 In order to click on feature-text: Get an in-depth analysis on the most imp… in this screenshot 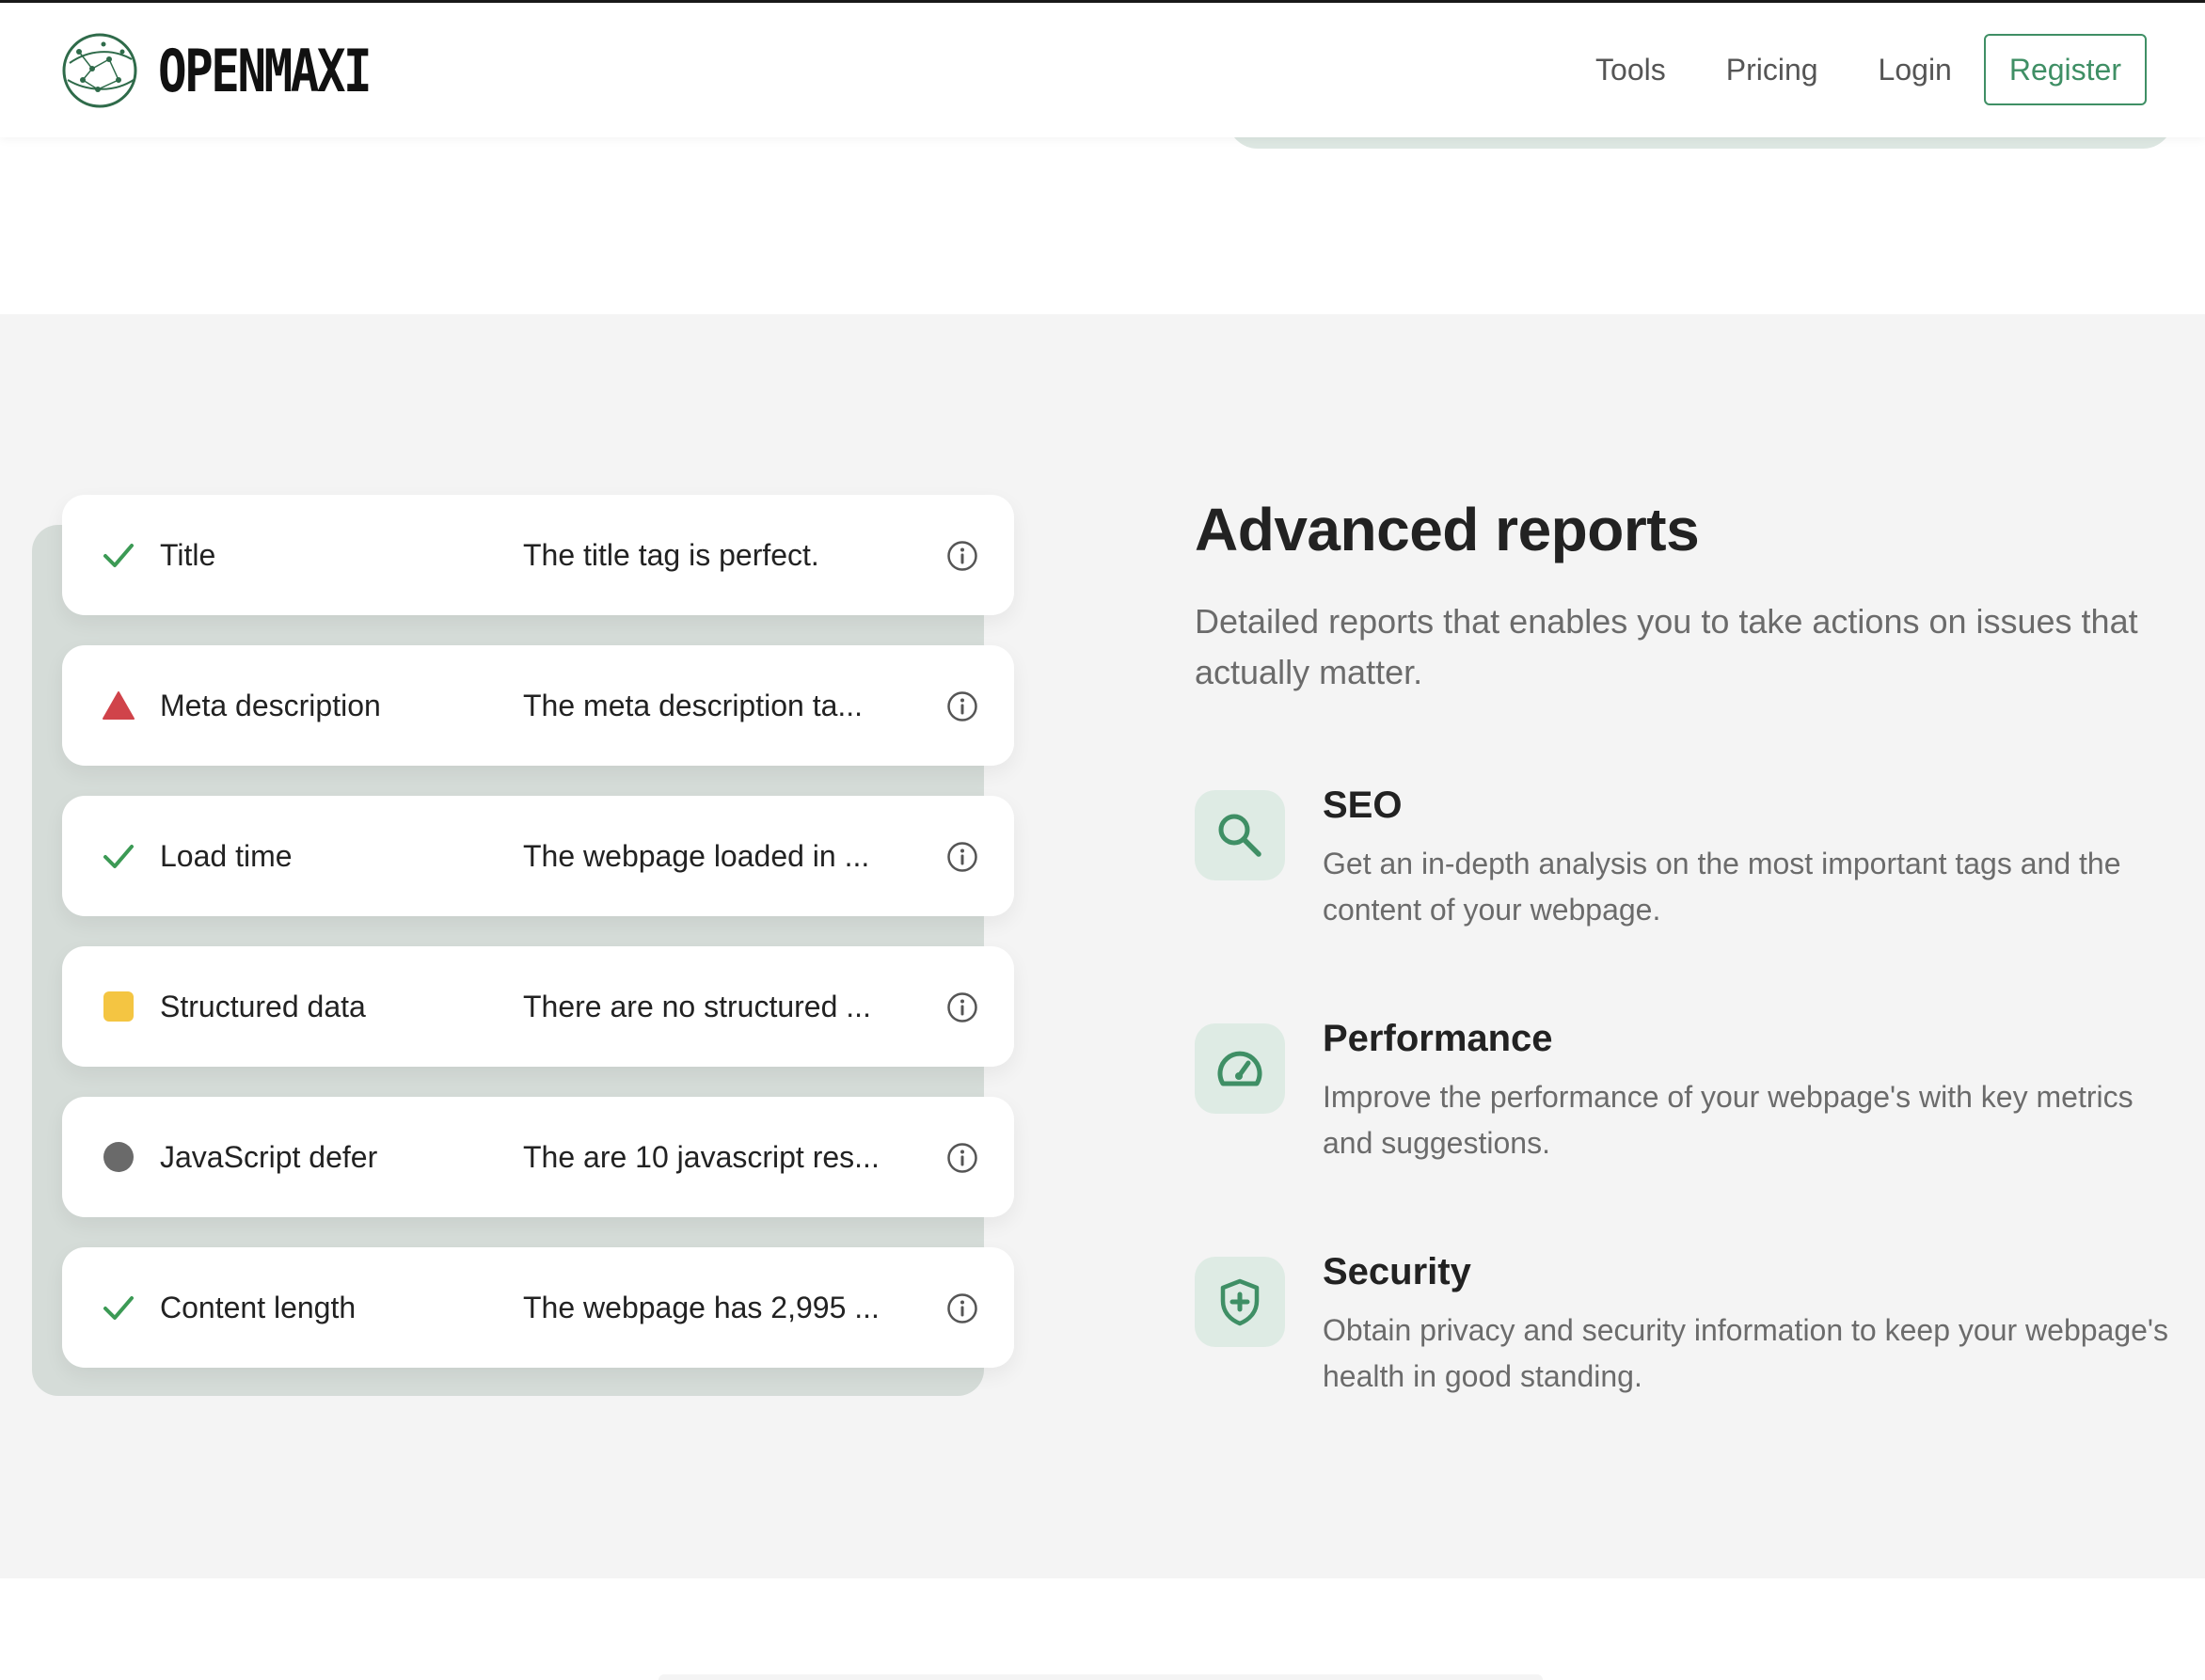, I will do `click(1722, 887)`.